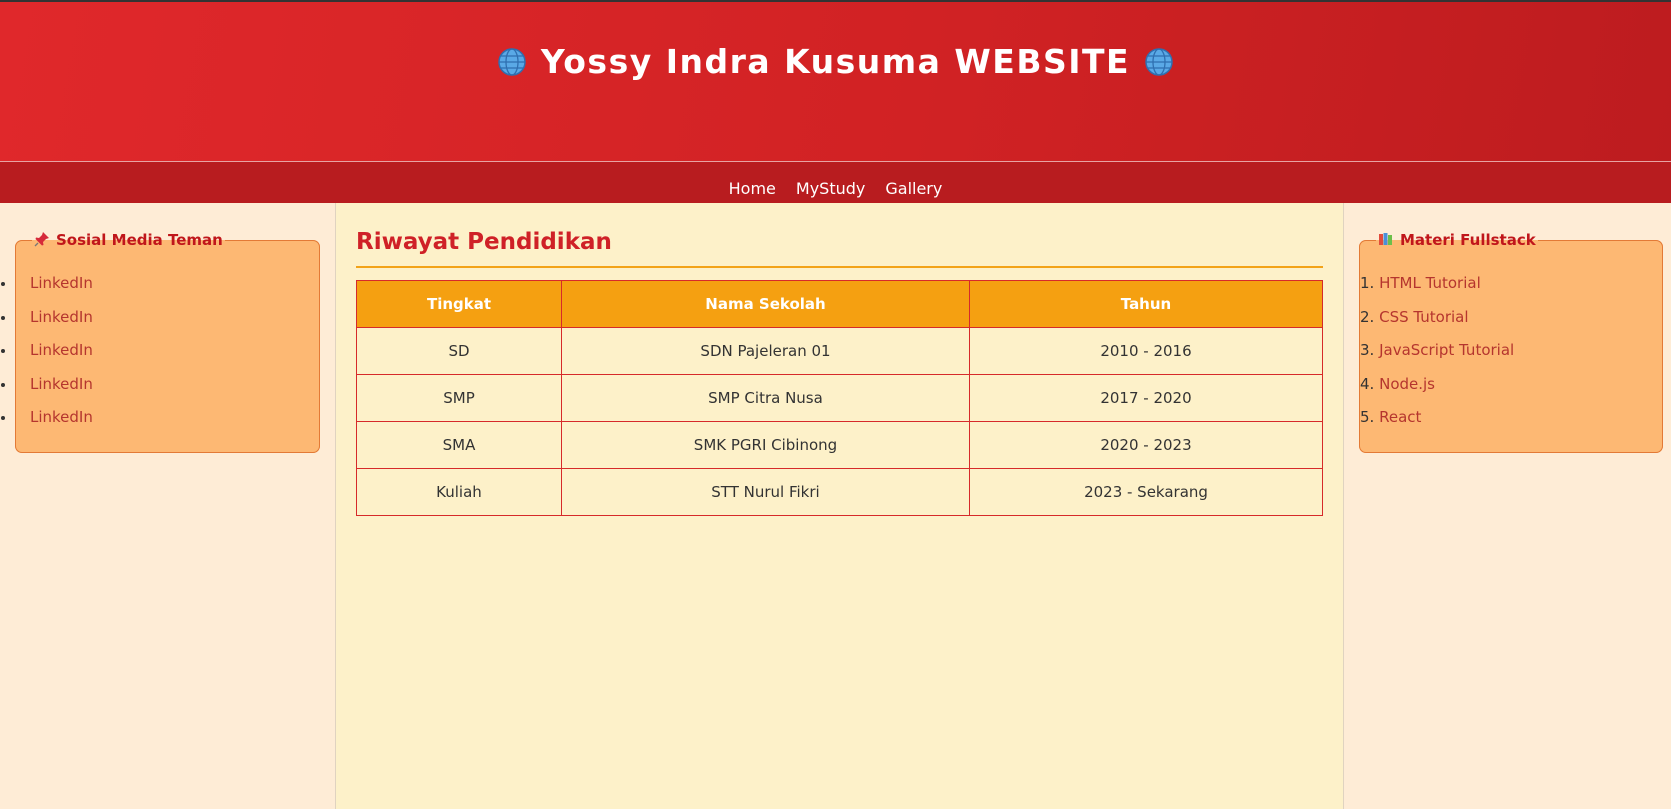 Image resolution: width=1671 pixels, height=809 pixels. I want to click on css-tutorial-link: CSS Tutorial, so click(1423, 317).